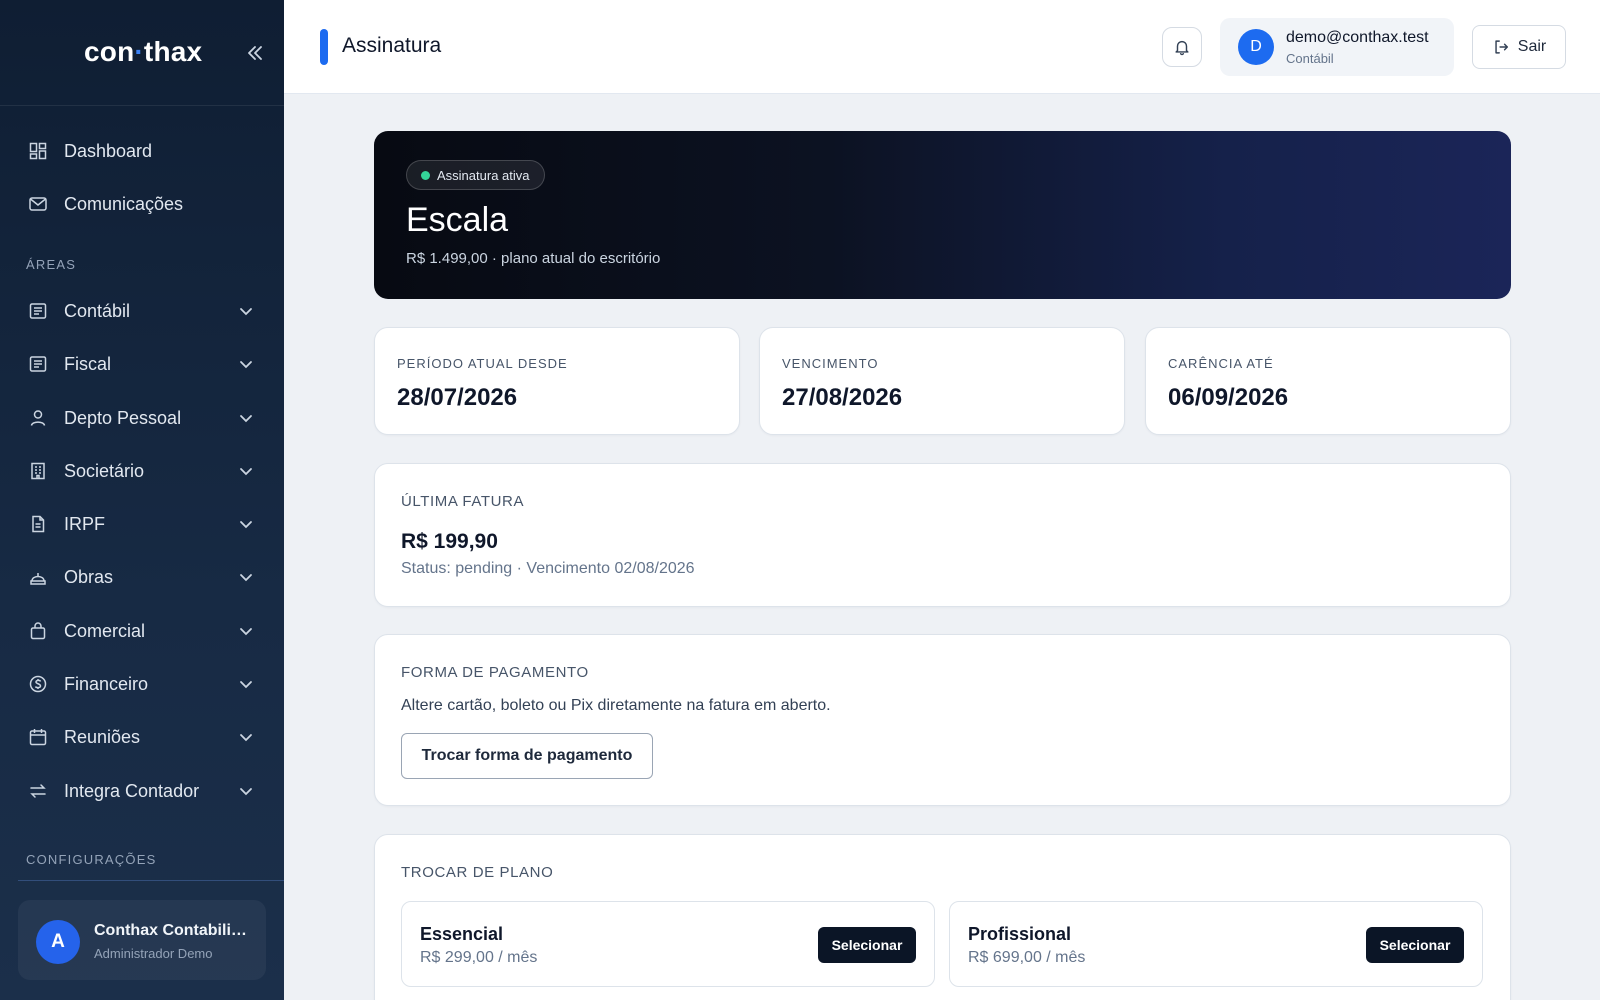 The width and height of the screenshot is (1600, 1000). What do you see at coordinates (124, 203) in the screenshot?
I see `sidebar-item-label: Comunicações` at bounding box center [124, 203].